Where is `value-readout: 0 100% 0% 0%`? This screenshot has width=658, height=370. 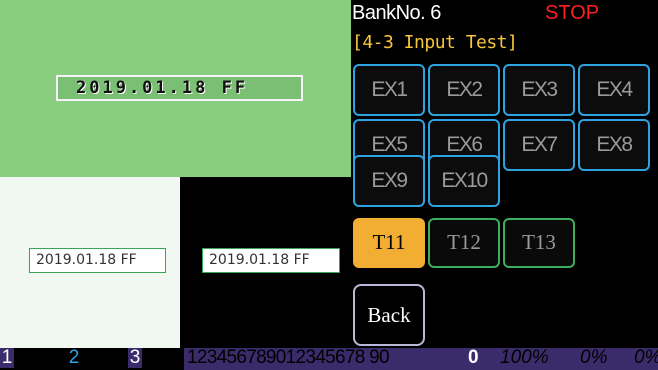 value-readout: 0 100% 0% 0% is located at coordinates (553, 359).